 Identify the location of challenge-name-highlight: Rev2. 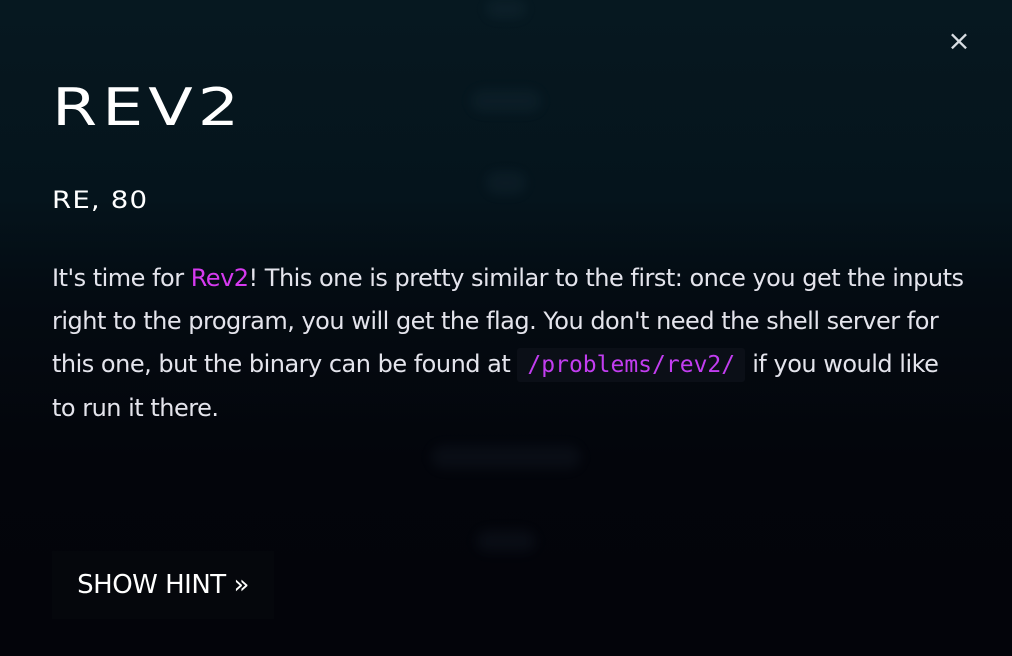
(219, 278).